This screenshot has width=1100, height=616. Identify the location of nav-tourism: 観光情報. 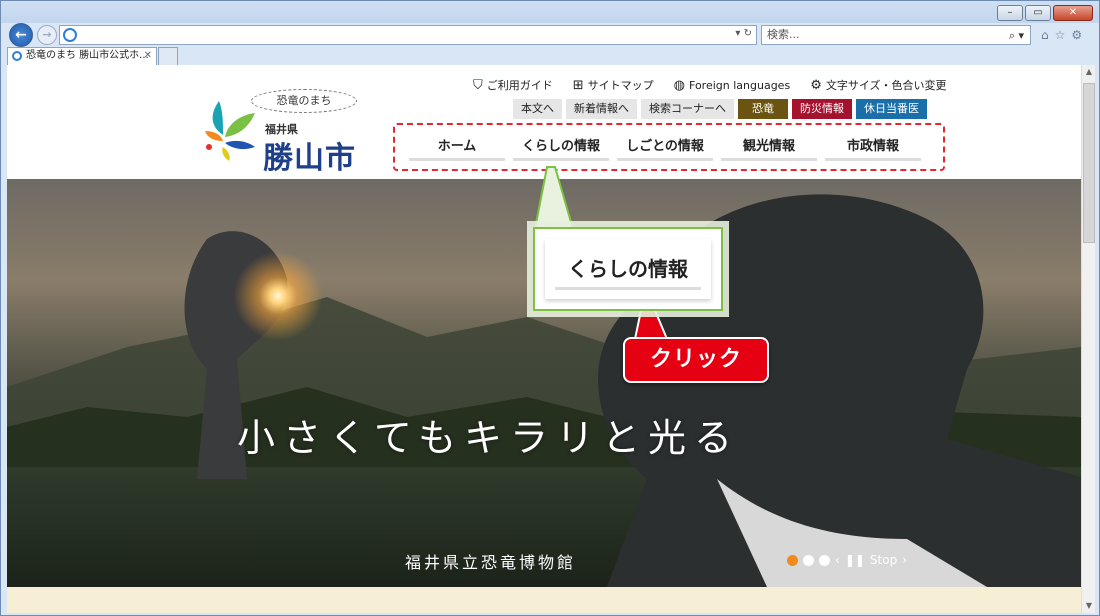
(769, 149).